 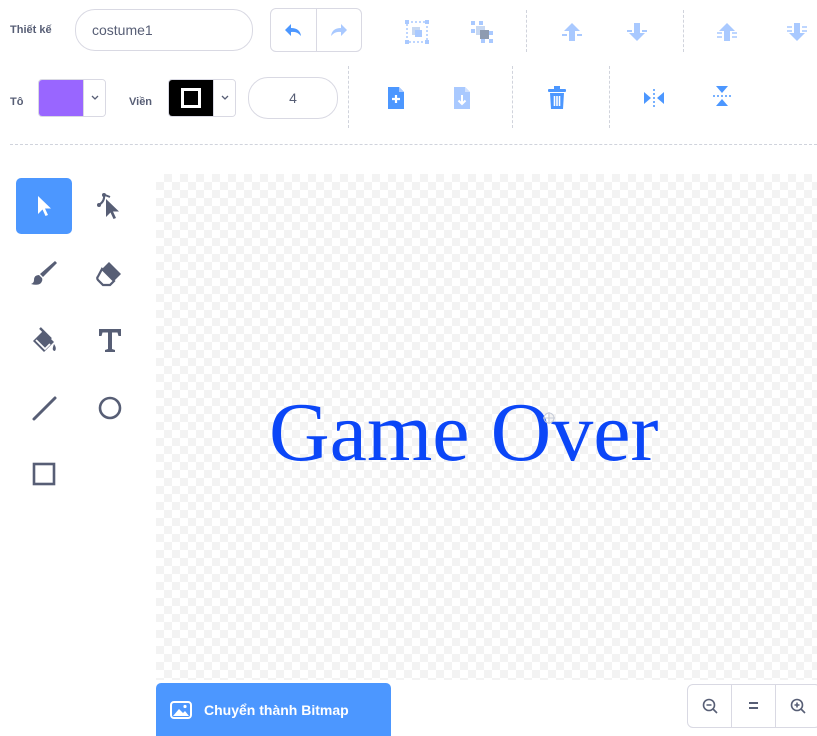 I want to click on toolbar-divider, so click(x=413, y=144).